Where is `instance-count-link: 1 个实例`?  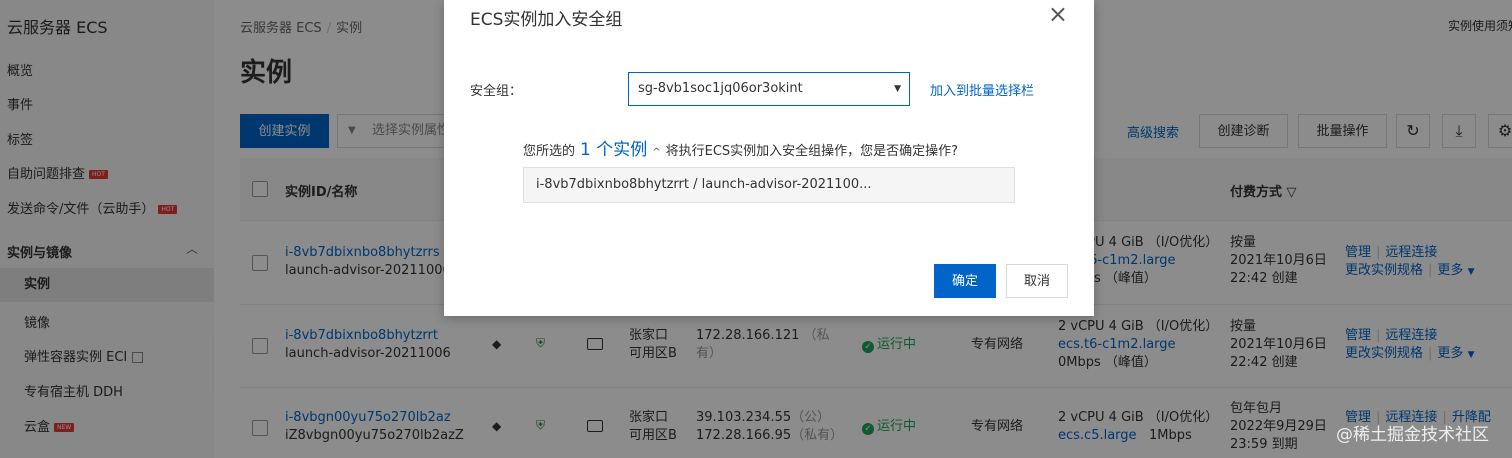 instance-count-link: 1 个实例 is located at coordinates (613, 150).